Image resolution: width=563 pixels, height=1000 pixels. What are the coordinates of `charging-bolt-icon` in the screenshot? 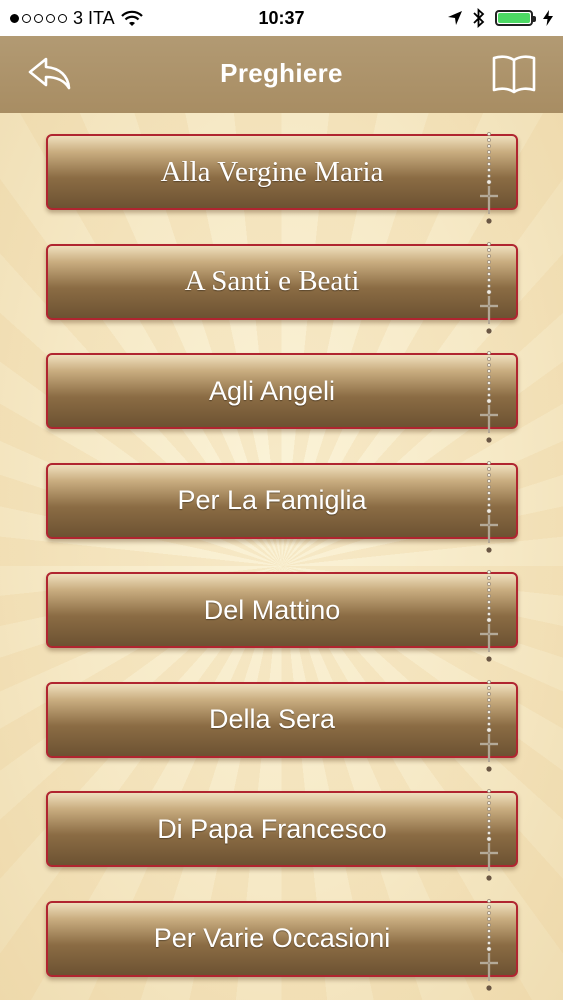 It's located at (548, 18).